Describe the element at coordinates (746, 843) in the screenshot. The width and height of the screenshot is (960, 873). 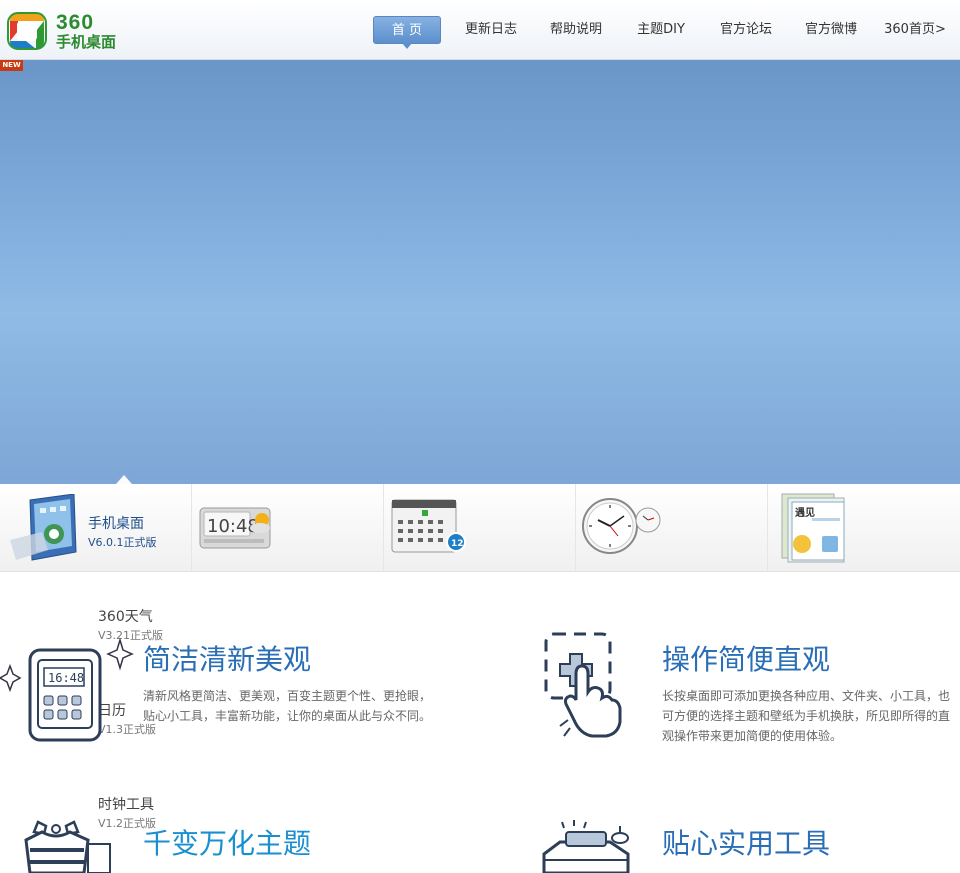
I see `feature-title-tools: 贴心实用工具` at that location.